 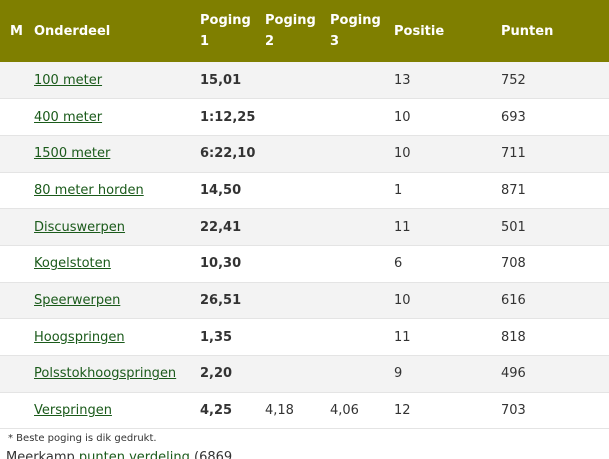 I want to click on cell-onderdeel: Discuswerpen, so click(x=111, y=227).